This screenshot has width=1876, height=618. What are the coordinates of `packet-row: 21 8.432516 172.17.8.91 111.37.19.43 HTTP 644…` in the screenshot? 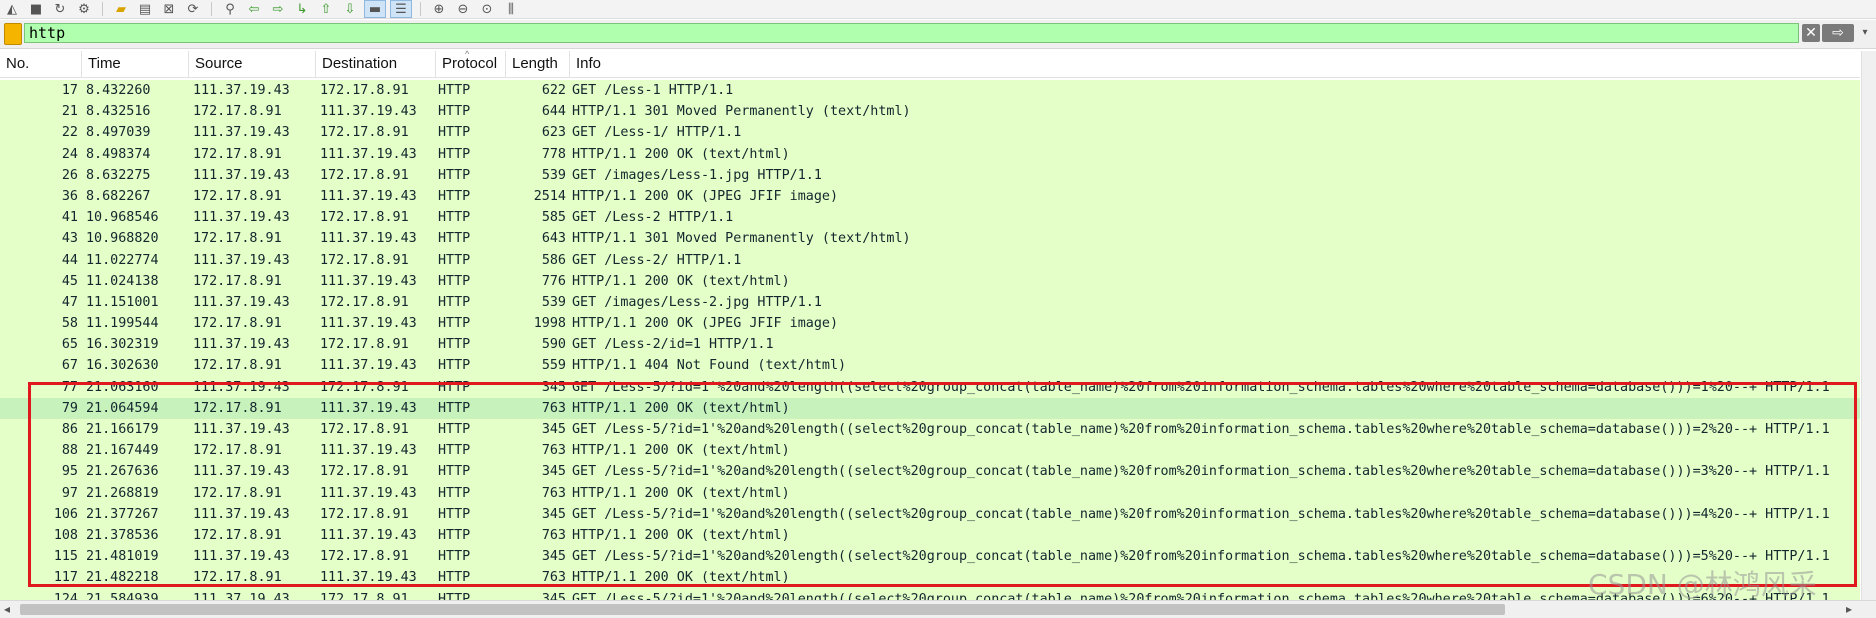 It's located at (930, 112).